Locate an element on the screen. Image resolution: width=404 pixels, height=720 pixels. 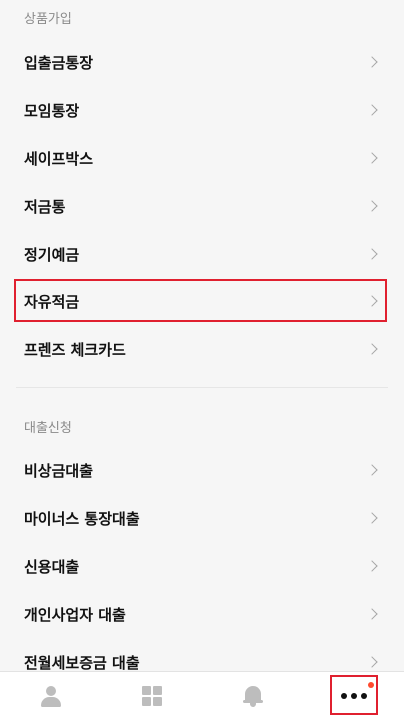
menu-item-label: 저금통 is located at coordinates (45, 206).